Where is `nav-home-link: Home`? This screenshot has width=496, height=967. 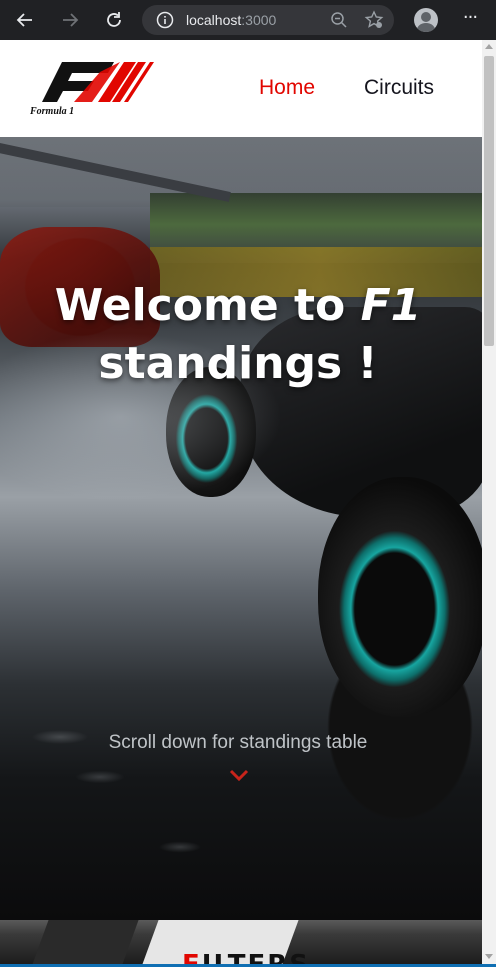
nav-home-link: Home is located at coordinates (287, 88).